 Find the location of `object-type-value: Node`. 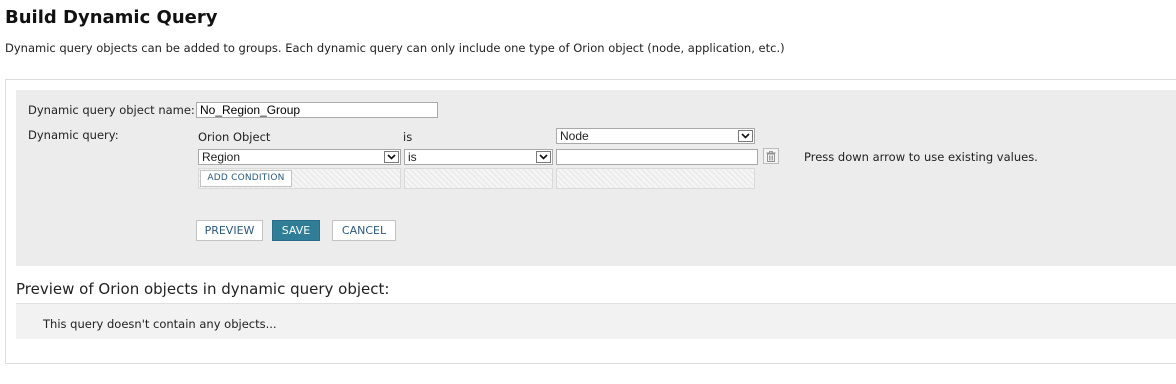

object-type-value: Node is located at coordinates (574, 136).